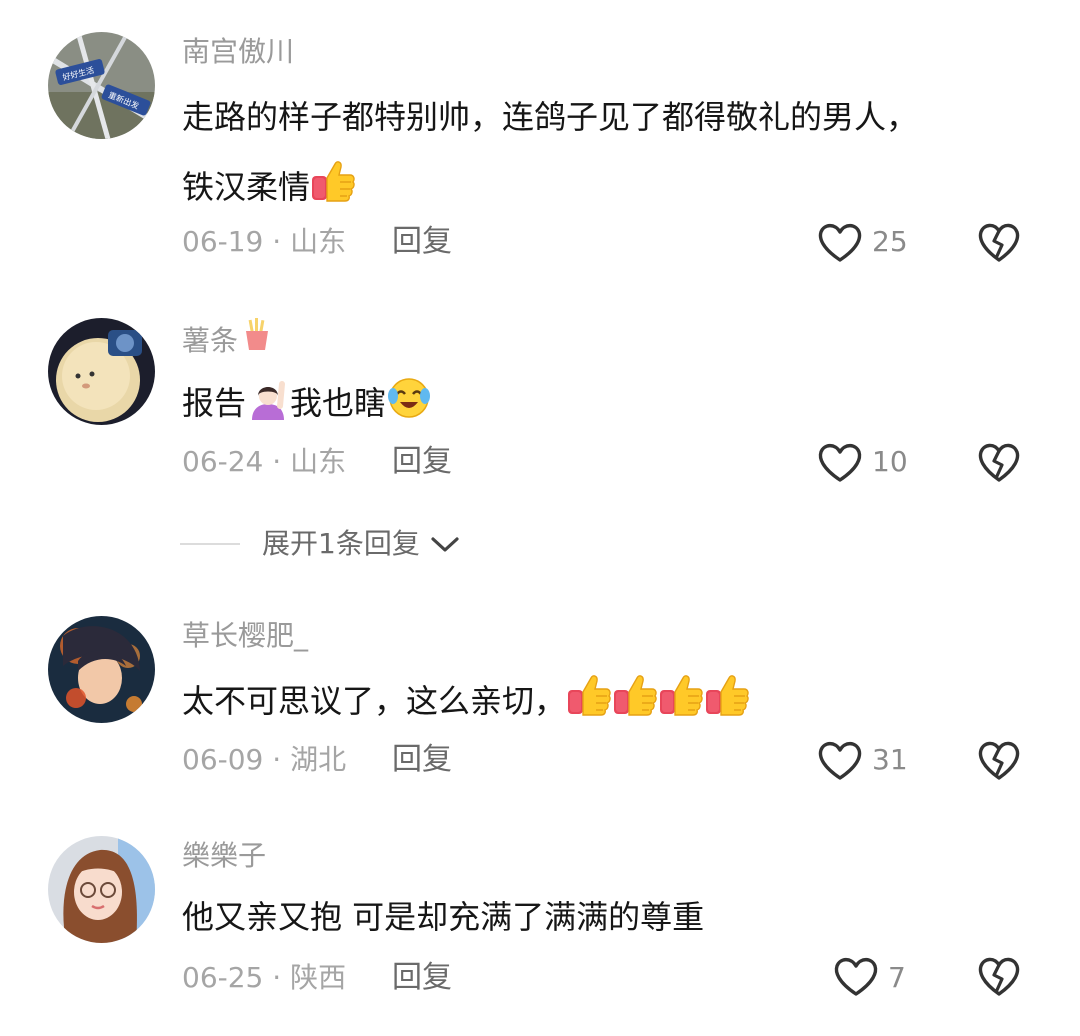  Describe the element at coordinates (612, 187) in the screenshot. I see `comment-text-line: 铁汉柔情` at that location.